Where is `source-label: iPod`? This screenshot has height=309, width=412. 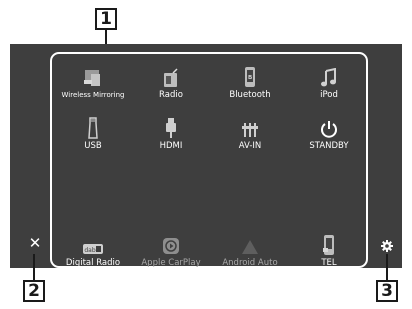
source-label: iPod is located at coordinates (329, 95).